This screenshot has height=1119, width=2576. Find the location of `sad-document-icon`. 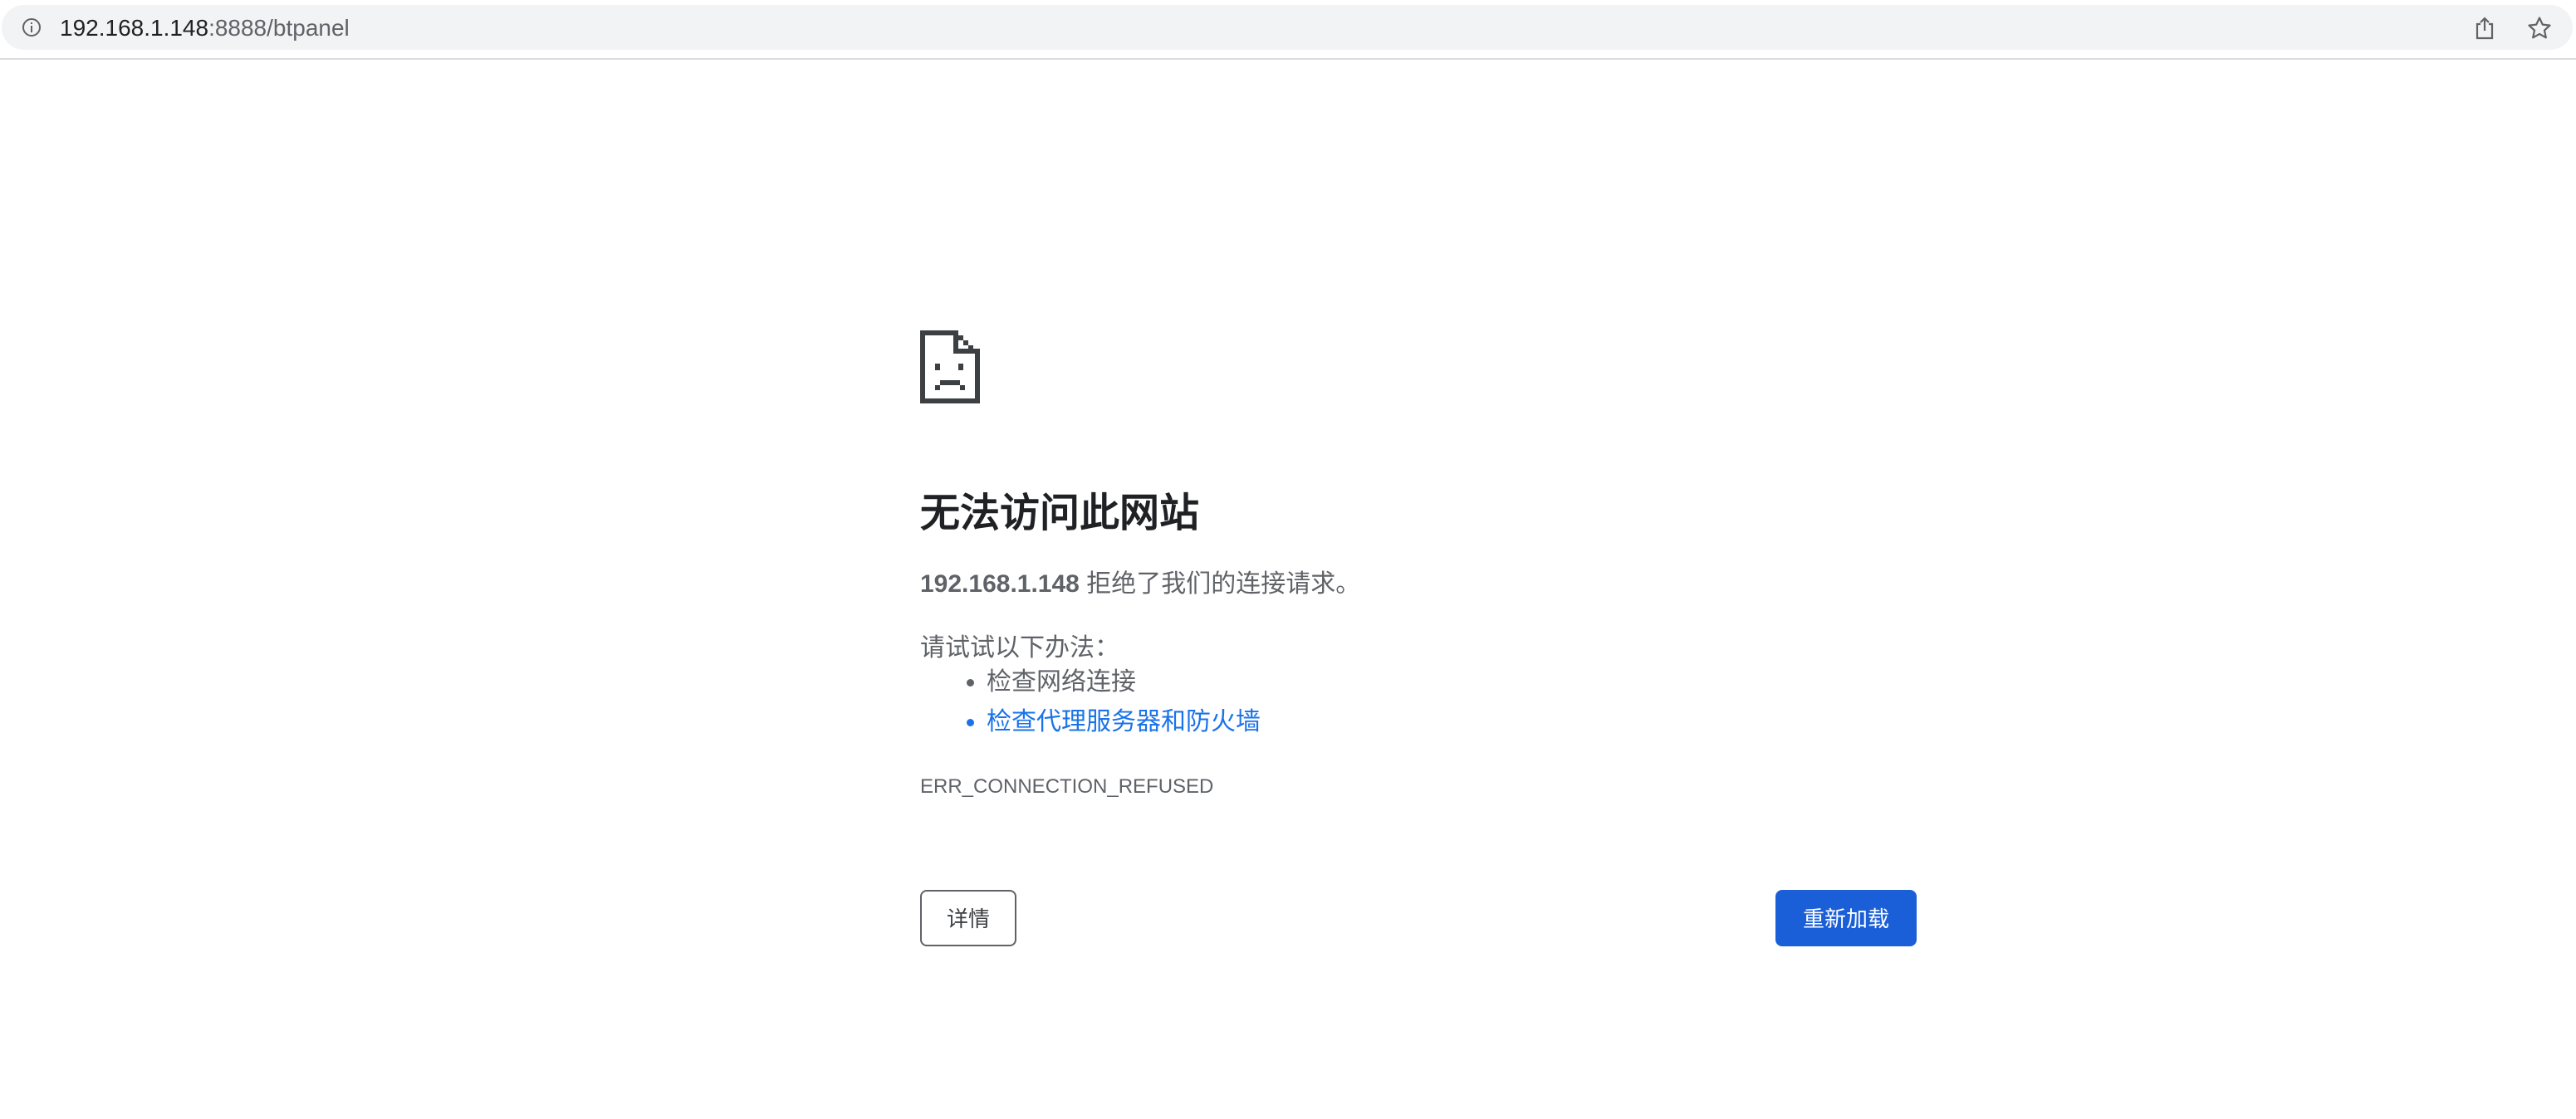

sad-document-icon is located at coordinates (950, 366).